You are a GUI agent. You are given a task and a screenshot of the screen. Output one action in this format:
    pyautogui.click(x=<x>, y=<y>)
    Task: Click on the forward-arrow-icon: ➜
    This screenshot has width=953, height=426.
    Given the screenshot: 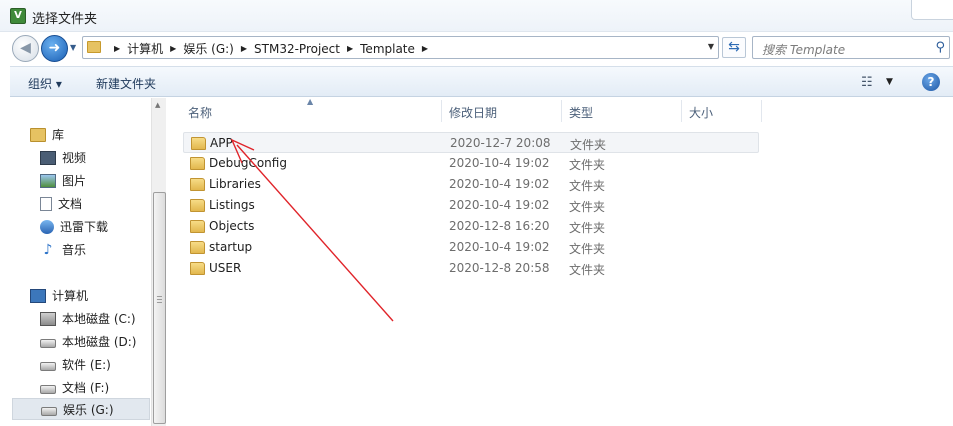 What is the action you would take?
    pyautogui.click(x=54, y=48)
    